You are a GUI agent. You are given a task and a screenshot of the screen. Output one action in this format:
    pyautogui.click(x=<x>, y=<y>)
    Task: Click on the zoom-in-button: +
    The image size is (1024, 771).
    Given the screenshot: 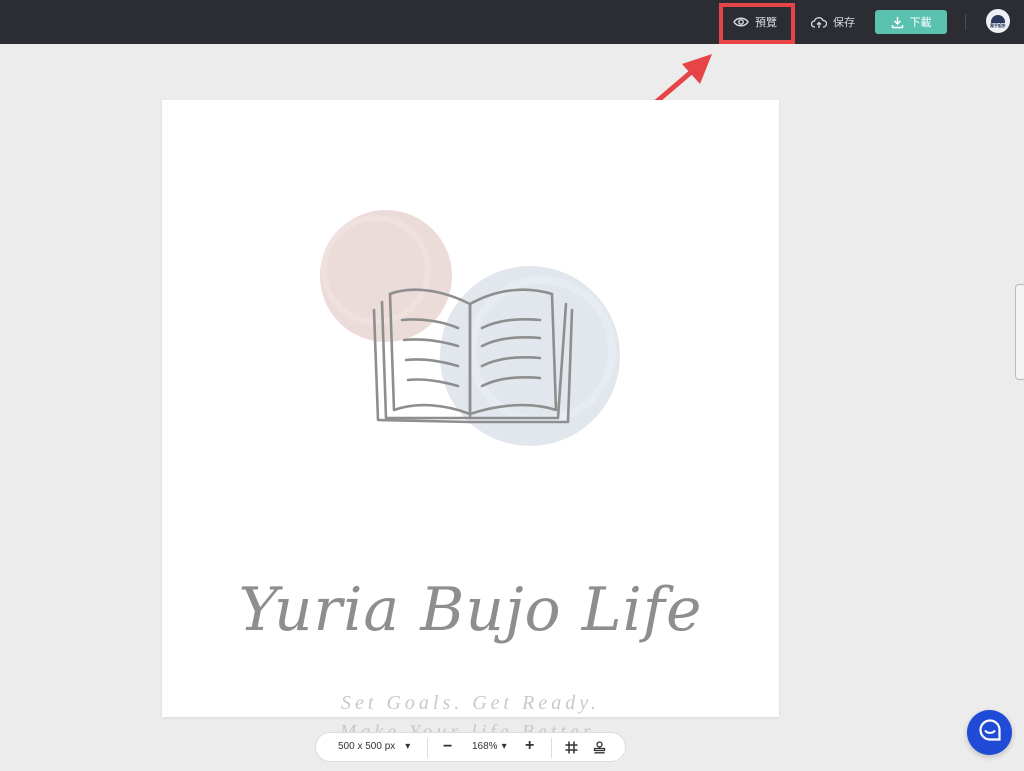 What is the action you would take?
    pyautogui.click(x=529, y=746)
    